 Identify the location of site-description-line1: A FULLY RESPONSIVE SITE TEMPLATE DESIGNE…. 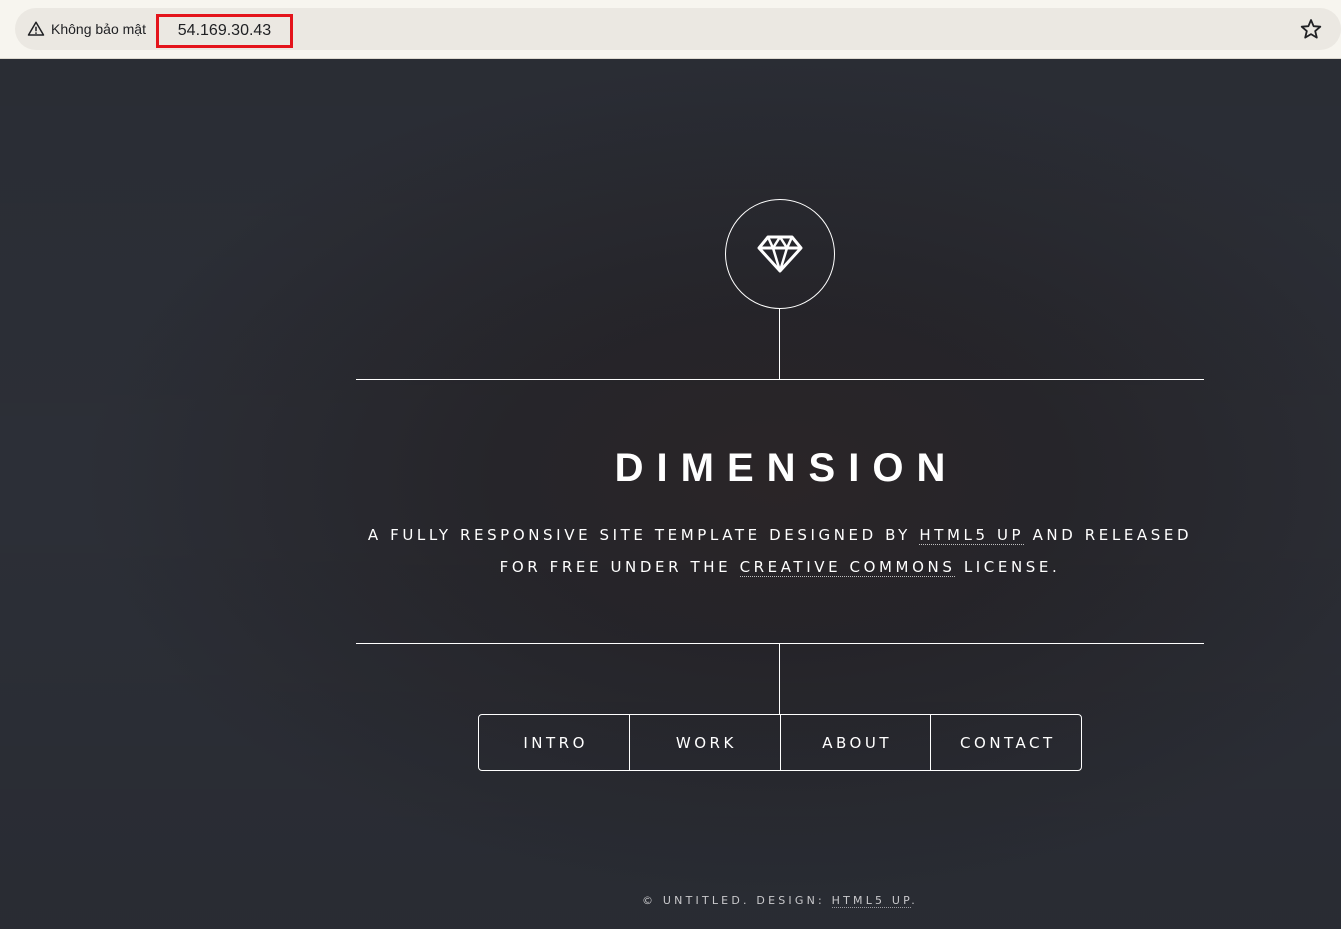
(780, 535).